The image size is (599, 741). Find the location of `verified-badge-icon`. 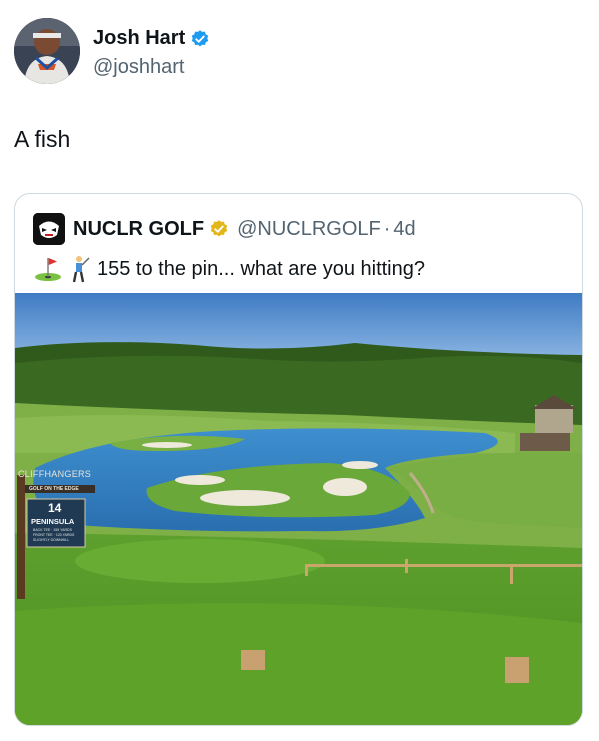

verified-badge-icon is located at coordinates (200, 37).